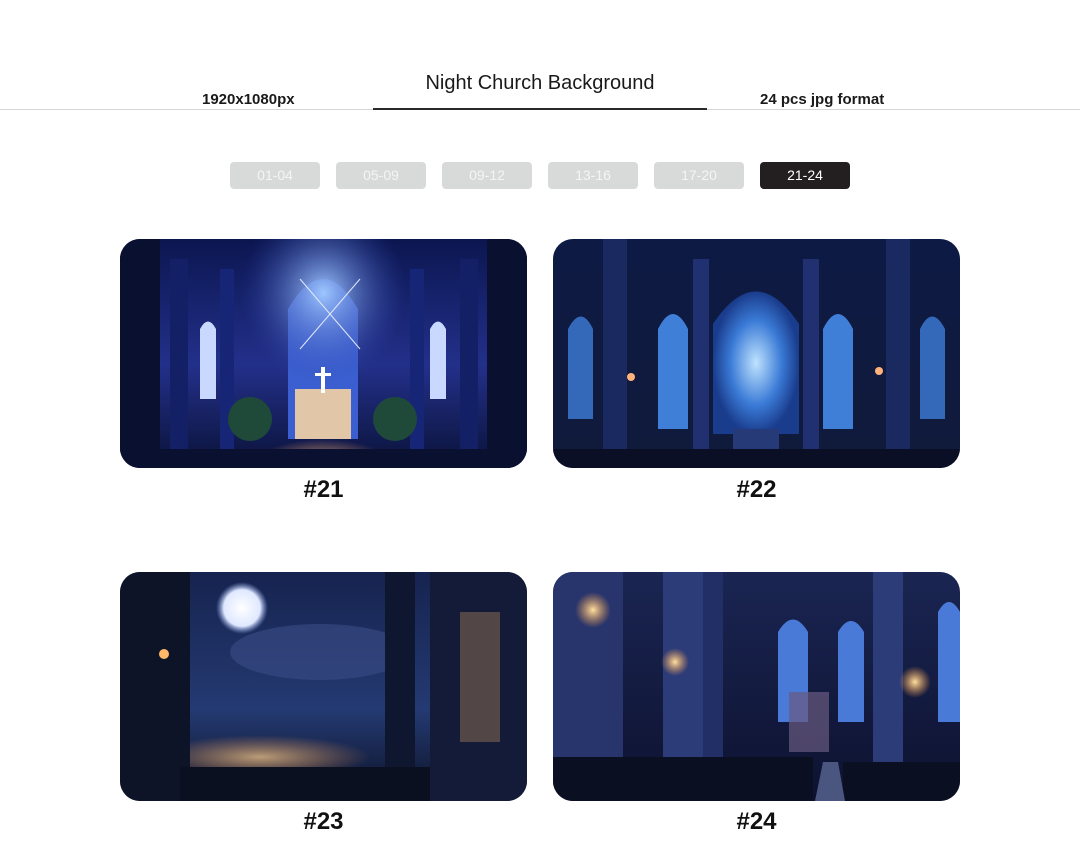 The image size is (1080, 864). I want to click on moonlit-forest-church-image, so click(323, 686).